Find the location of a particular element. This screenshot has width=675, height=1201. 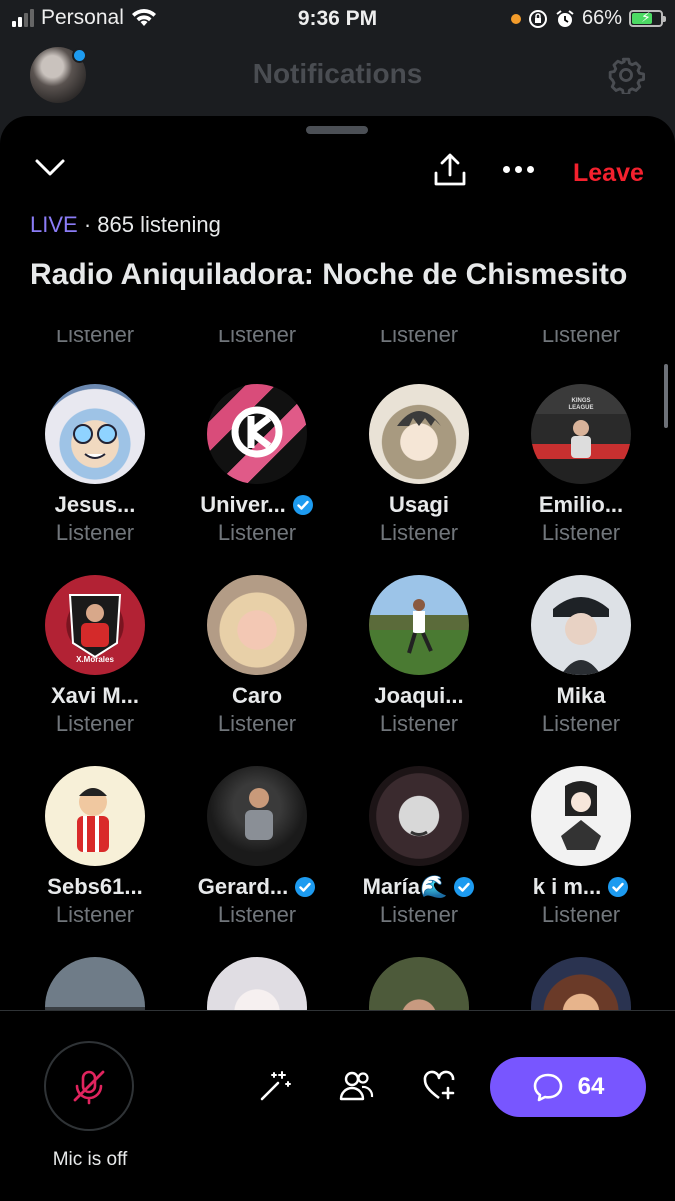

avatar: X.Morales is located at coordinates (95, 625).